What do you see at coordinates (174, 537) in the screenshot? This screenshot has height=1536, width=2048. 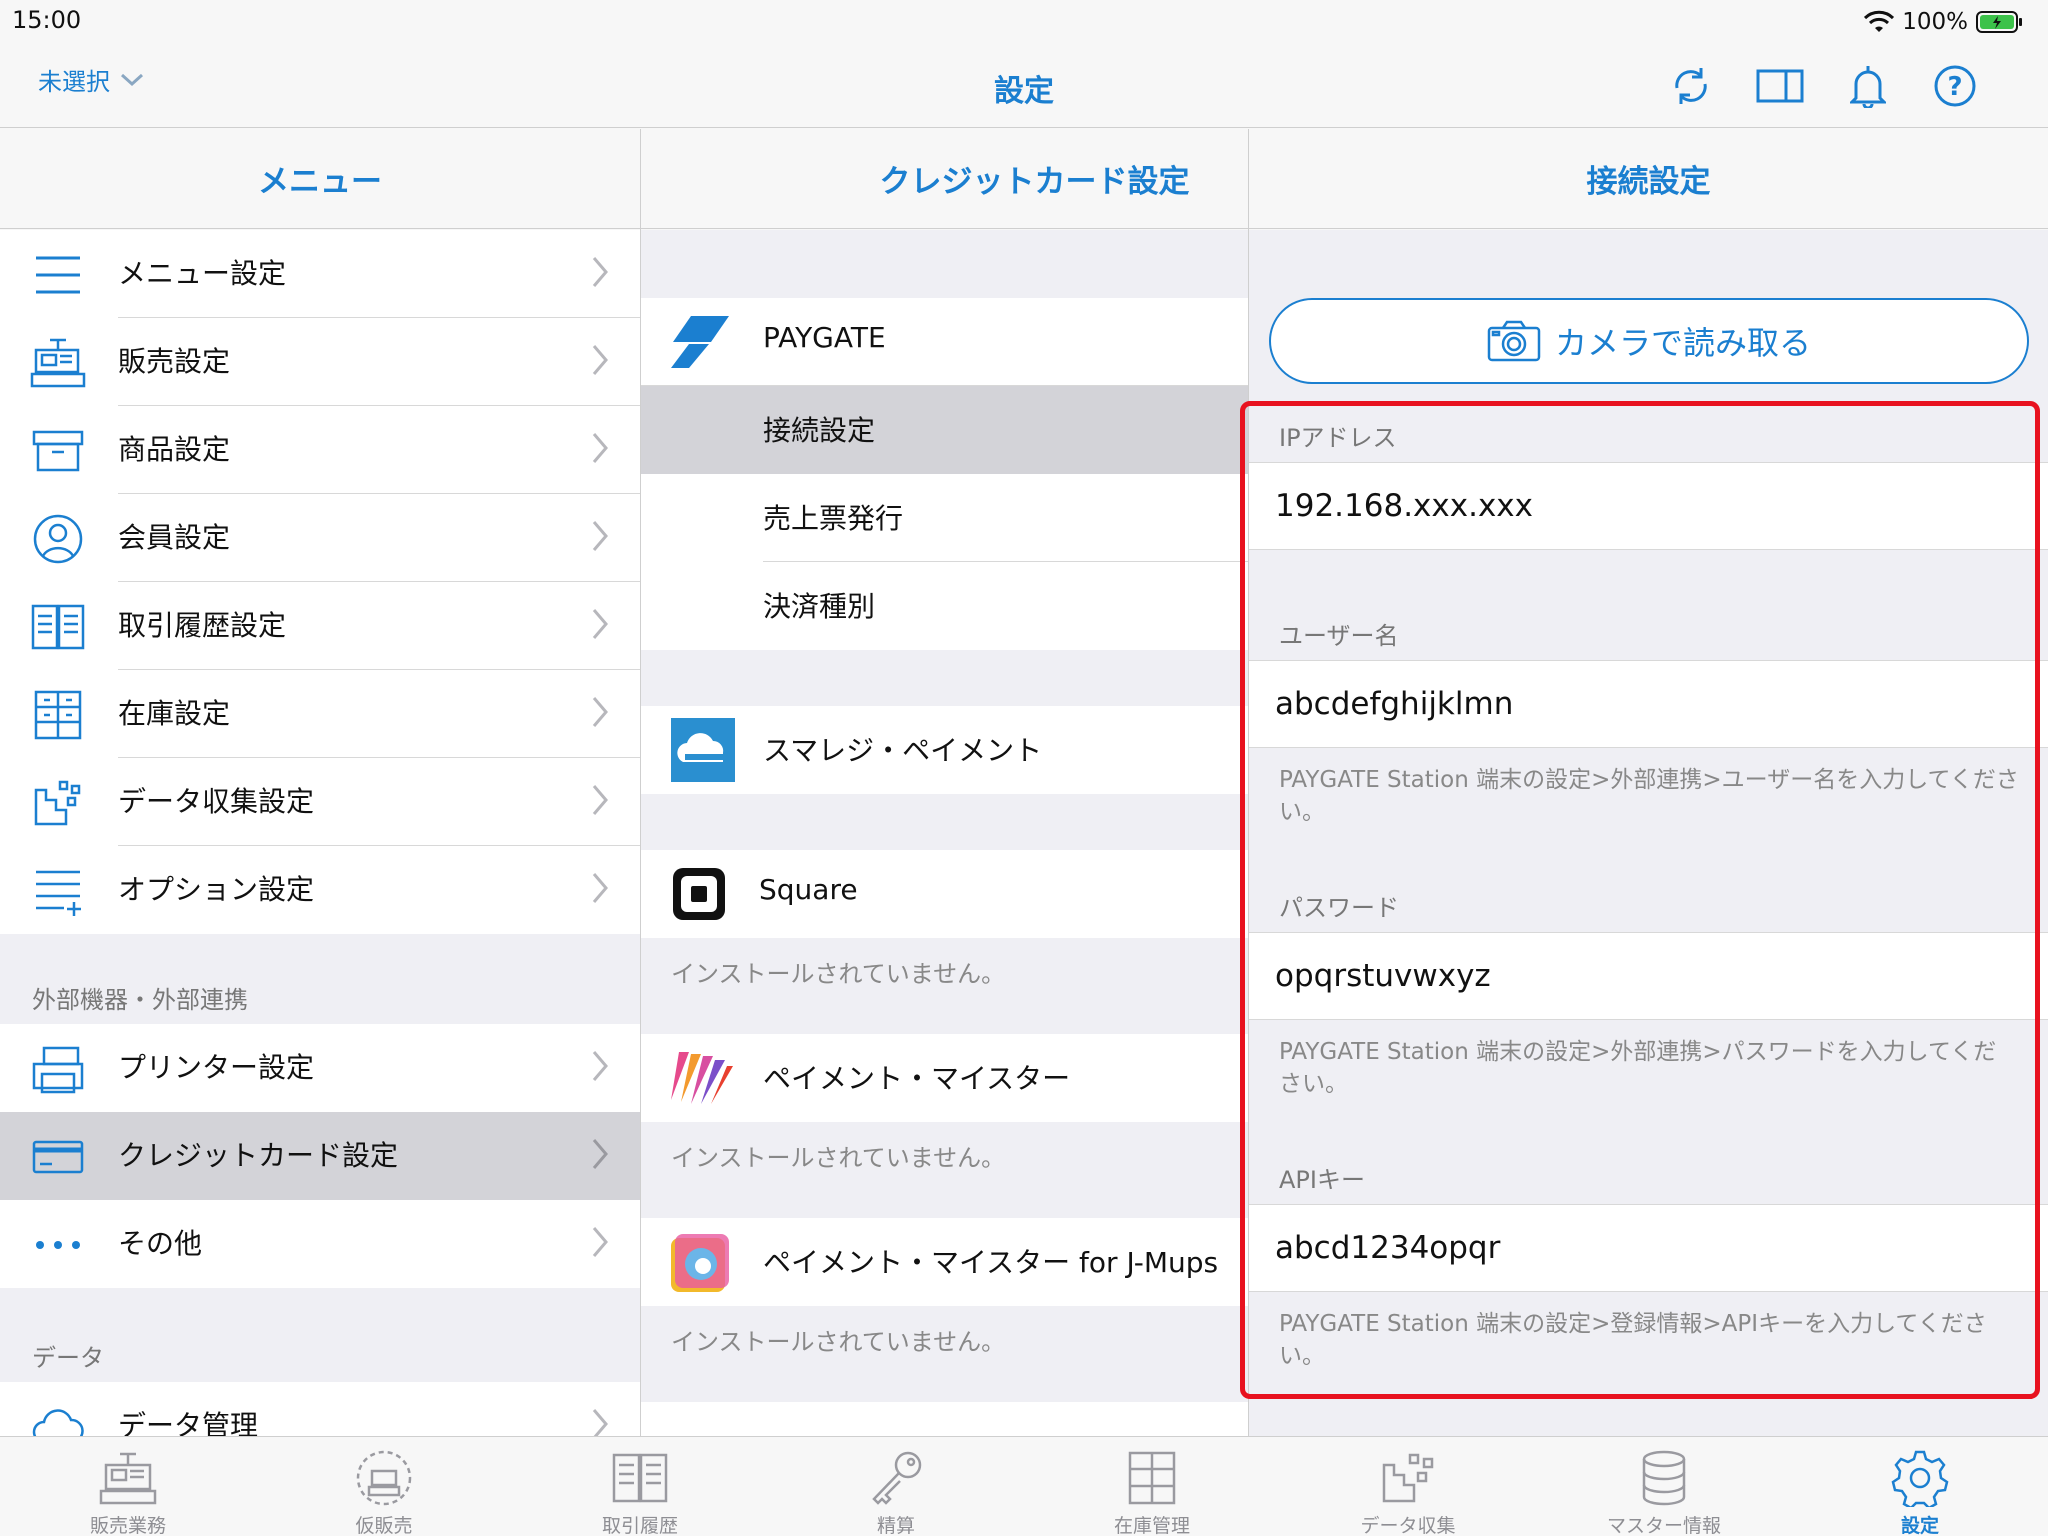 I see `menu-item-label: 会員設定` at bounding box center [174, 537].